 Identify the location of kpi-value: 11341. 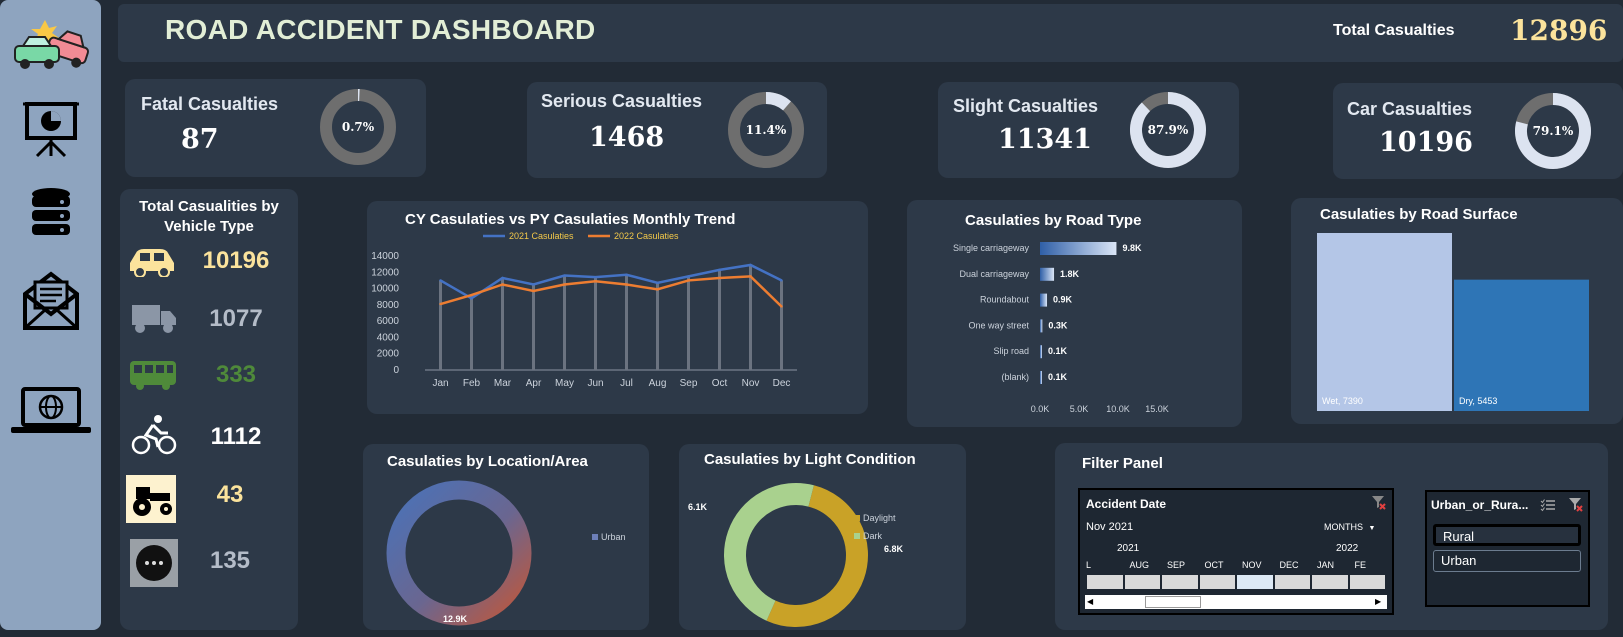
(1045, 139).